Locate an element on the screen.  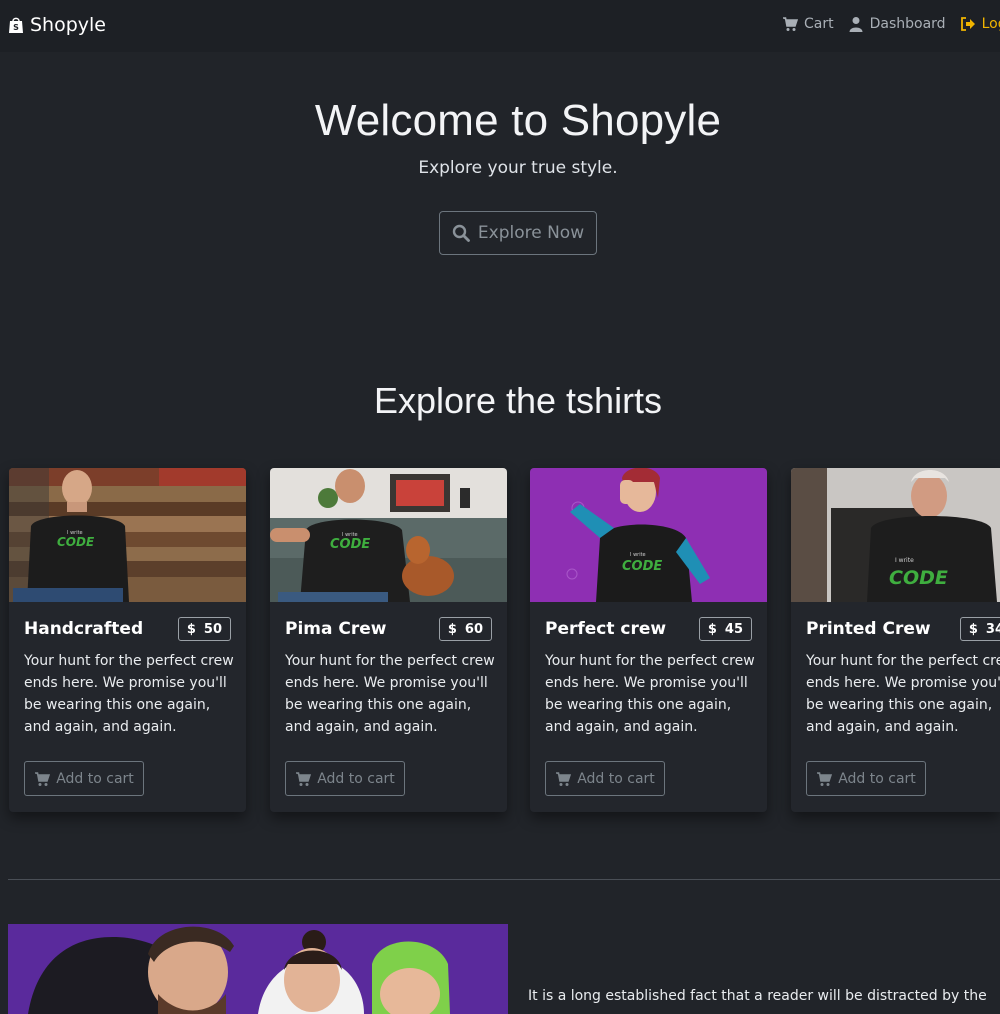
explore-now-button: Explore Now is located at coordinates (518, 233).